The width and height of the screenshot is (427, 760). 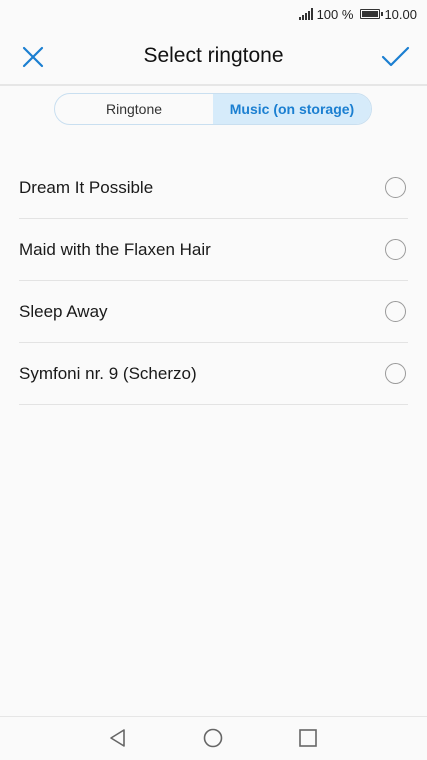 I want to click on signal-icon, so click(x=305, y=14).